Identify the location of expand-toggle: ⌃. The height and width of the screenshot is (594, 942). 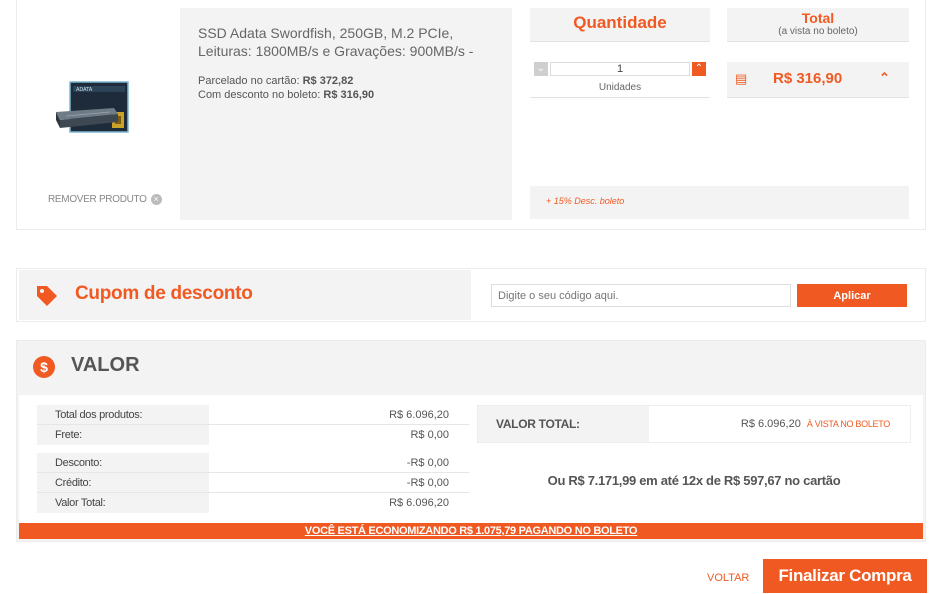
(884, 78).